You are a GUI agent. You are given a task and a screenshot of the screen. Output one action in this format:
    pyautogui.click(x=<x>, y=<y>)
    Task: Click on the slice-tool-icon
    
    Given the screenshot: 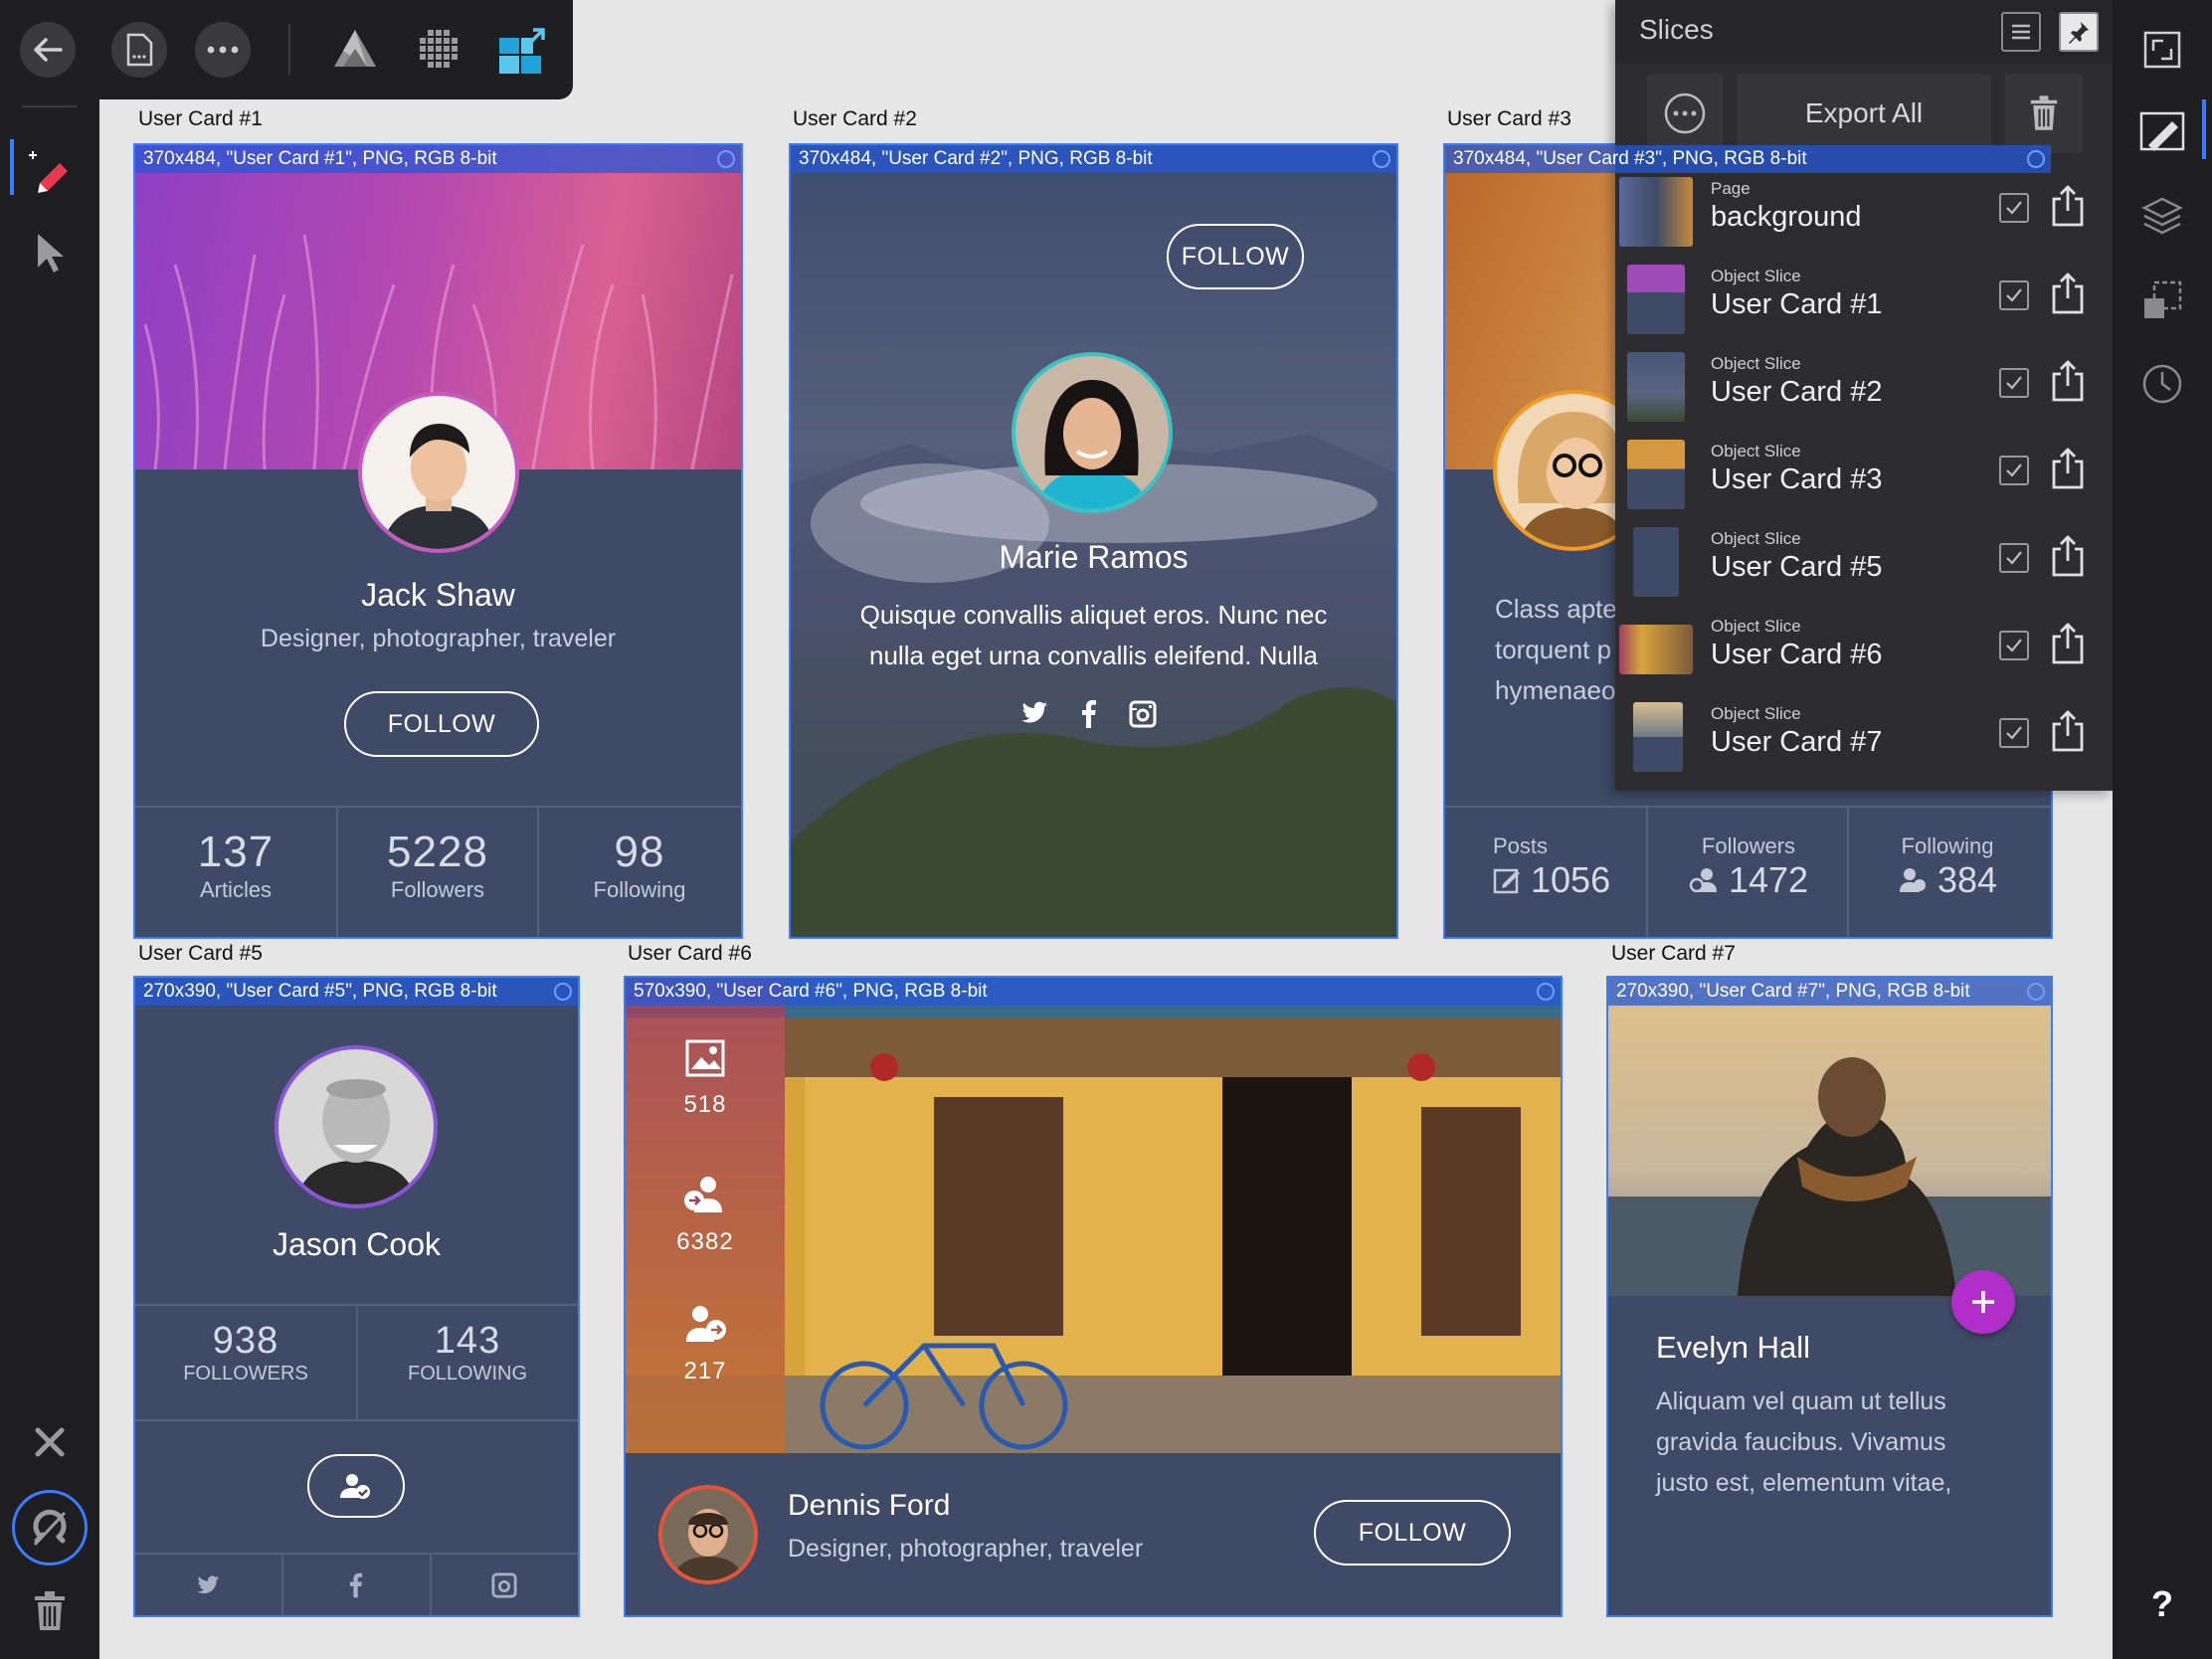 What is the action you would take?
    pyautogui.click(x=50, y=169)
    